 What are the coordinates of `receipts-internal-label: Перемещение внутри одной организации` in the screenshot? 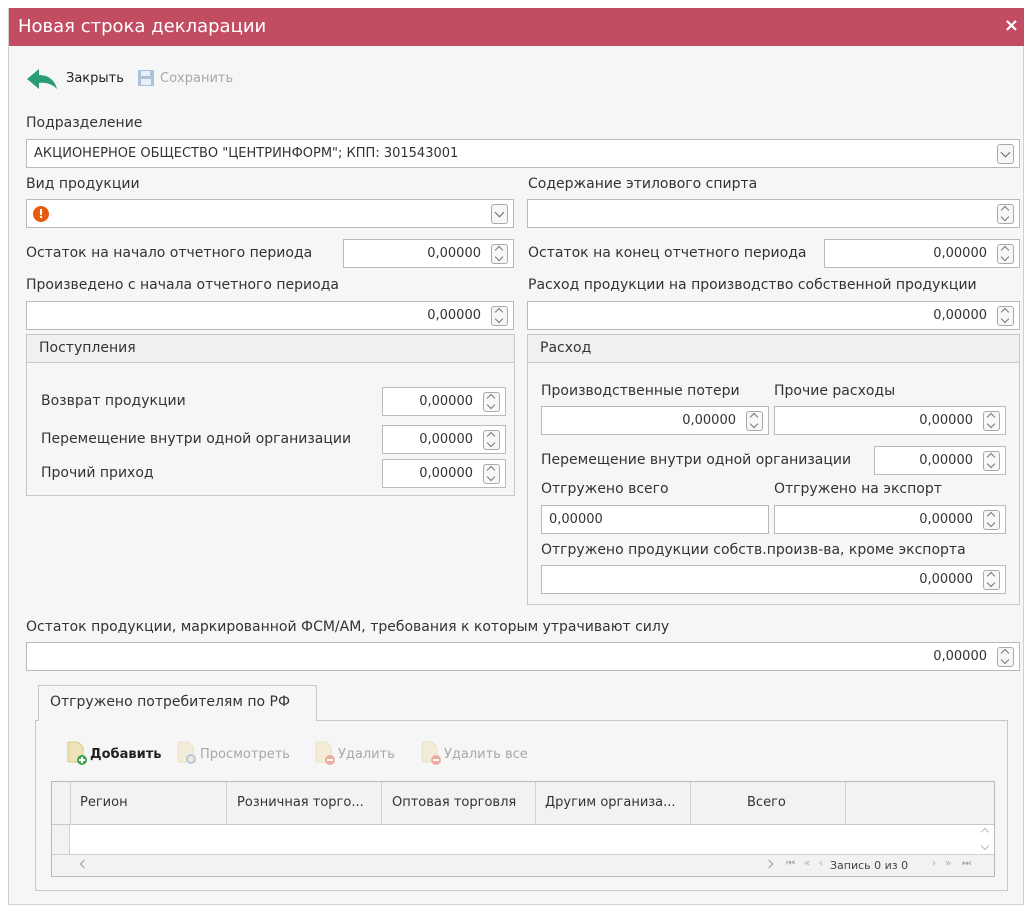 It's located at (196, 439).